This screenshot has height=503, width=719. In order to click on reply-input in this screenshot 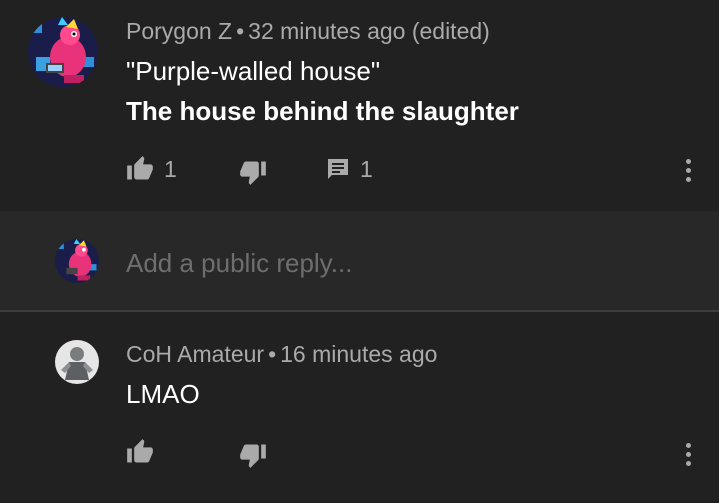, I will do `click(406, 263)`.